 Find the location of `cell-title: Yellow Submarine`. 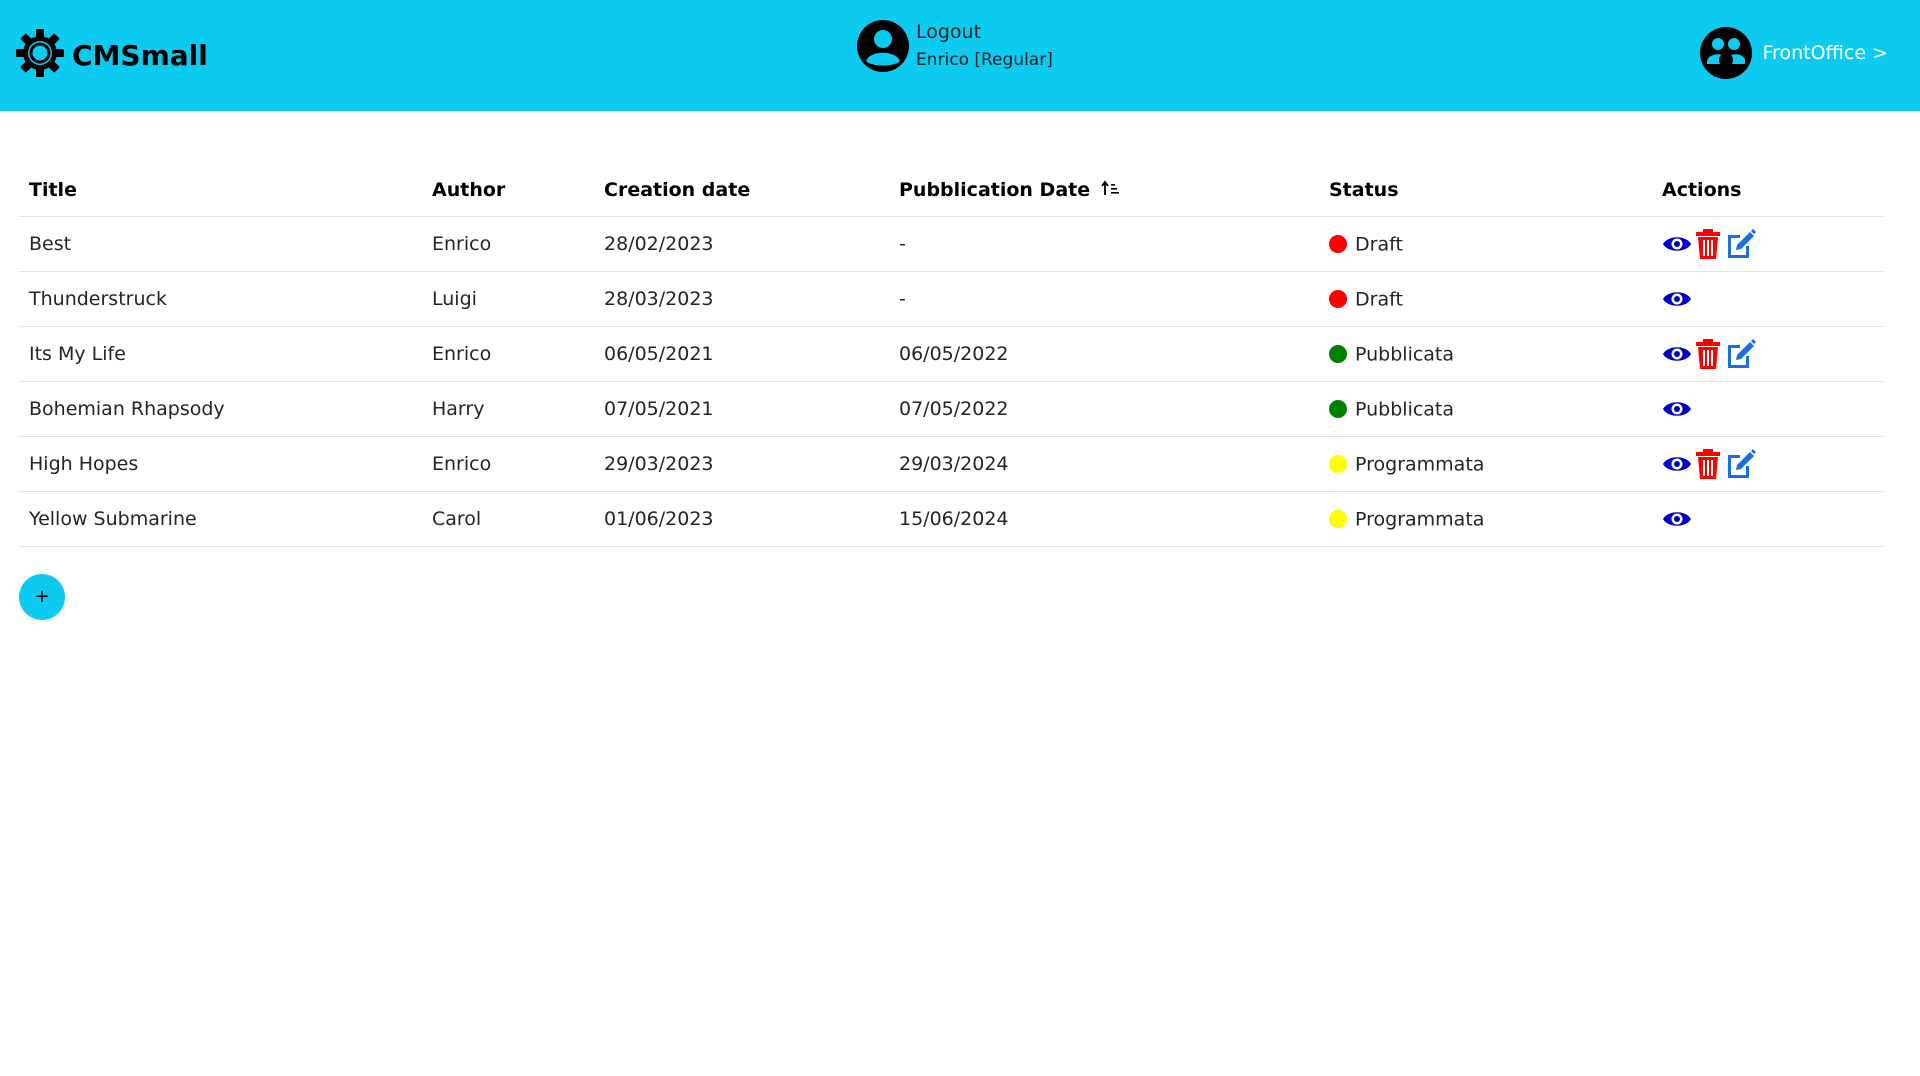

cell-title: Yellow Submarine is located at coordinates (220, 519).